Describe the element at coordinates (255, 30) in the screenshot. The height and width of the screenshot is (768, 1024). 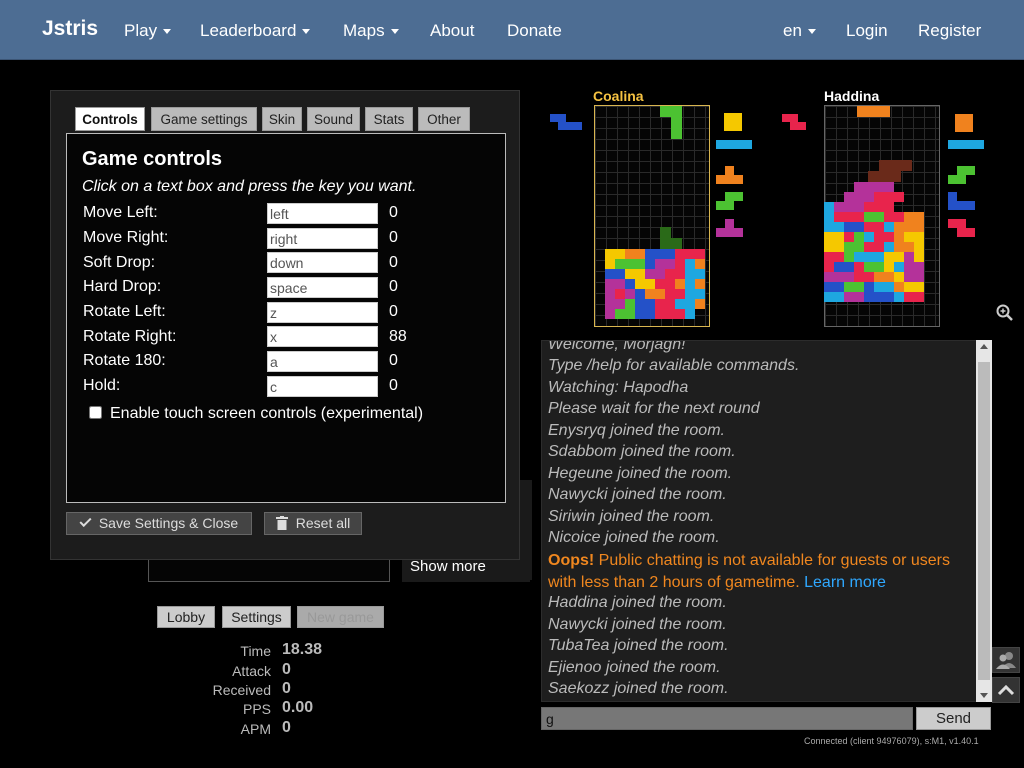
I see `nav-leaderboard: Leaderboard` at that location.